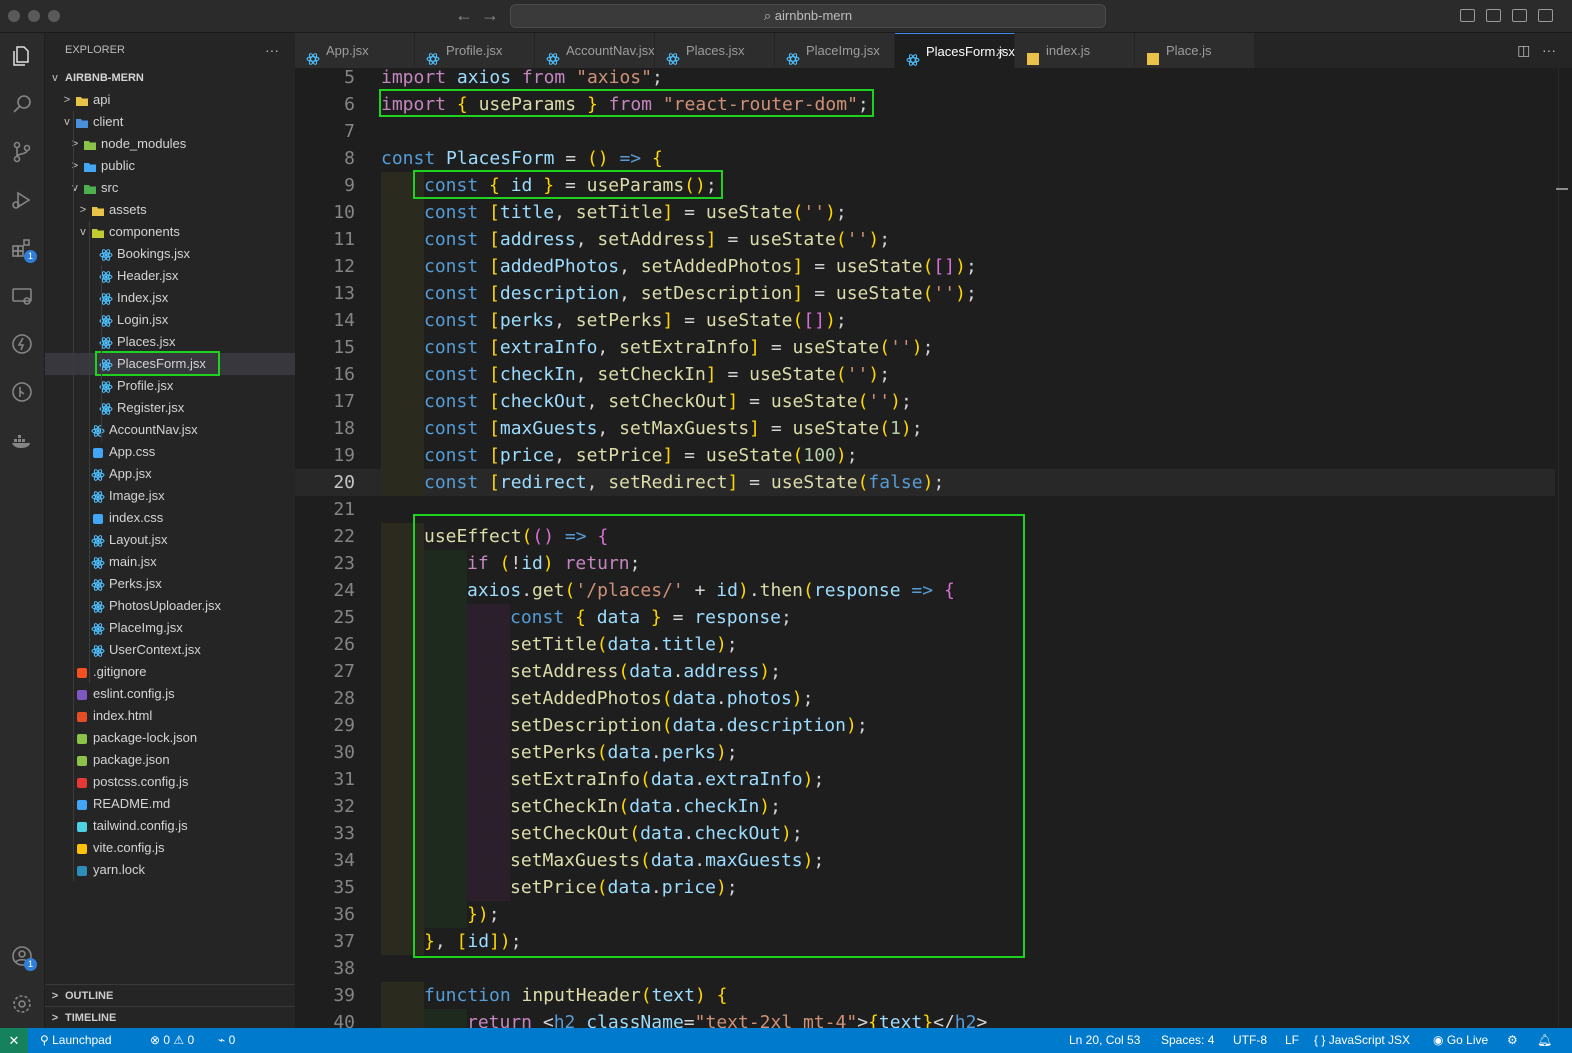 The height and width of the screenshot is (1053, 1572). Describe the element at coordinates (170, 496) in the screenshot. I see `file-image-jsx: Image.jsx` at that location.